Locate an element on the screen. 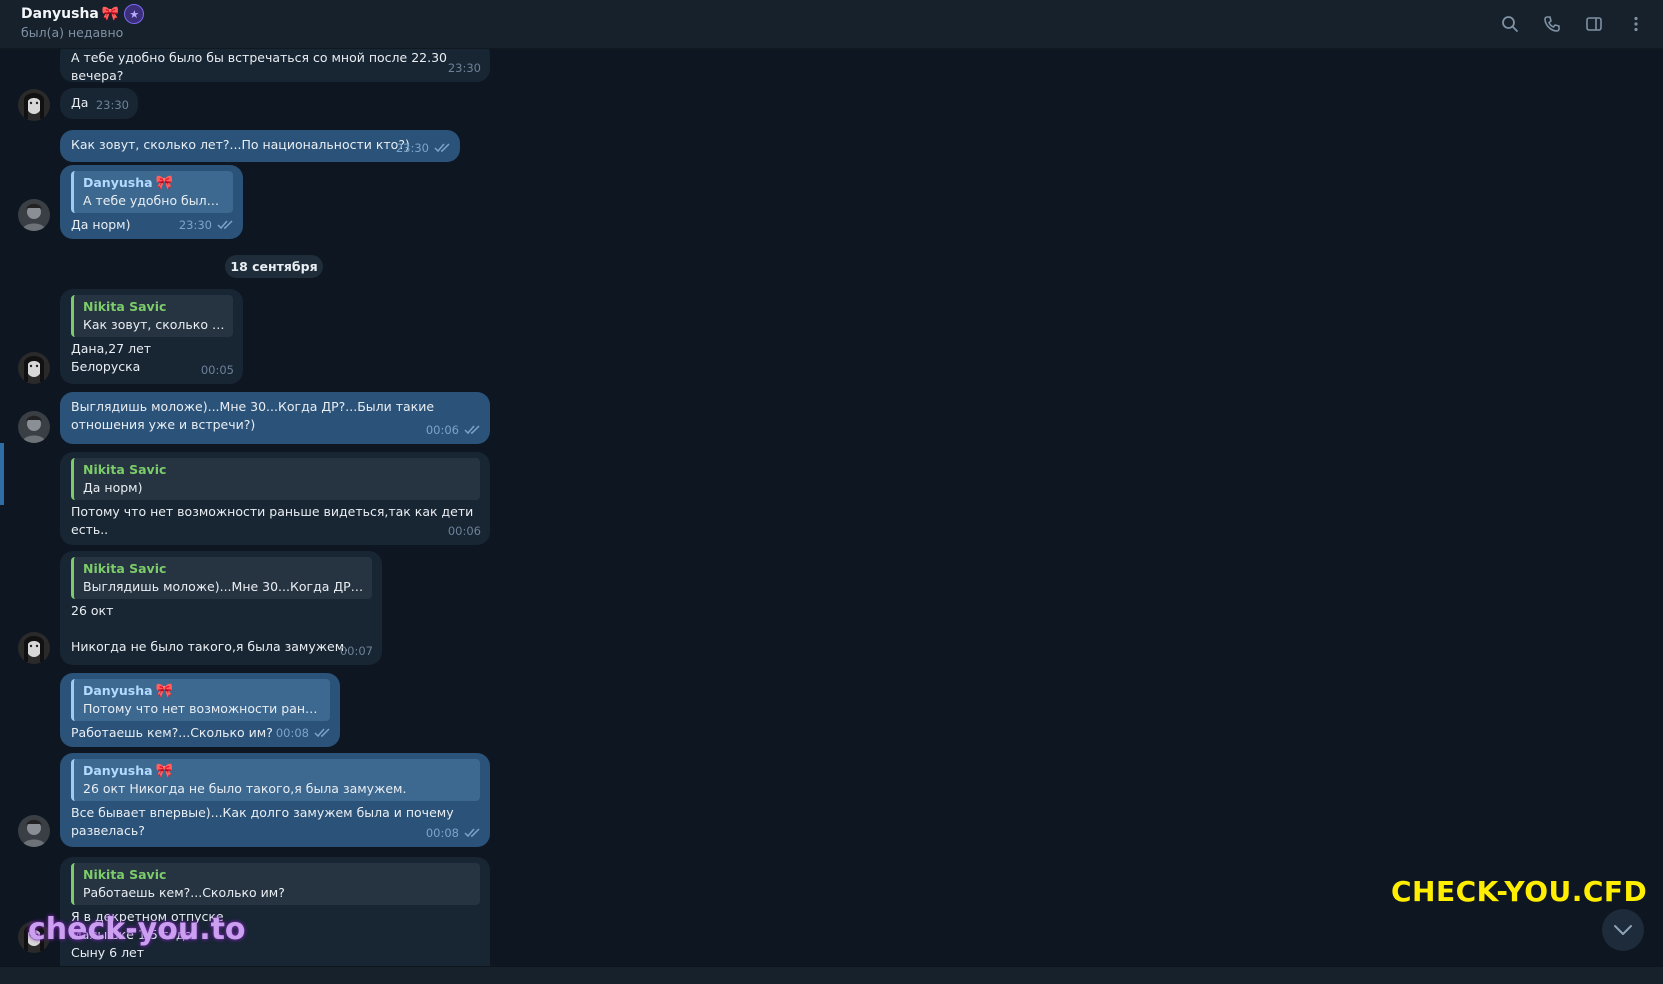 This screenshot has height=984, width=1663. reply-text: Работаешь кем?...Сколько им? is located at coordinates (184, 892).